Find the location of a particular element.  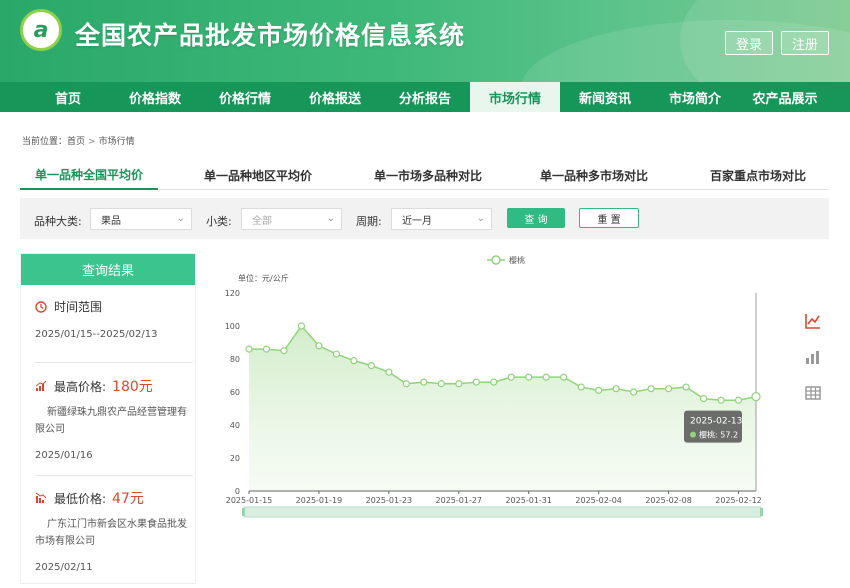

period-label: 周期: is located at coordinates (369, 221).